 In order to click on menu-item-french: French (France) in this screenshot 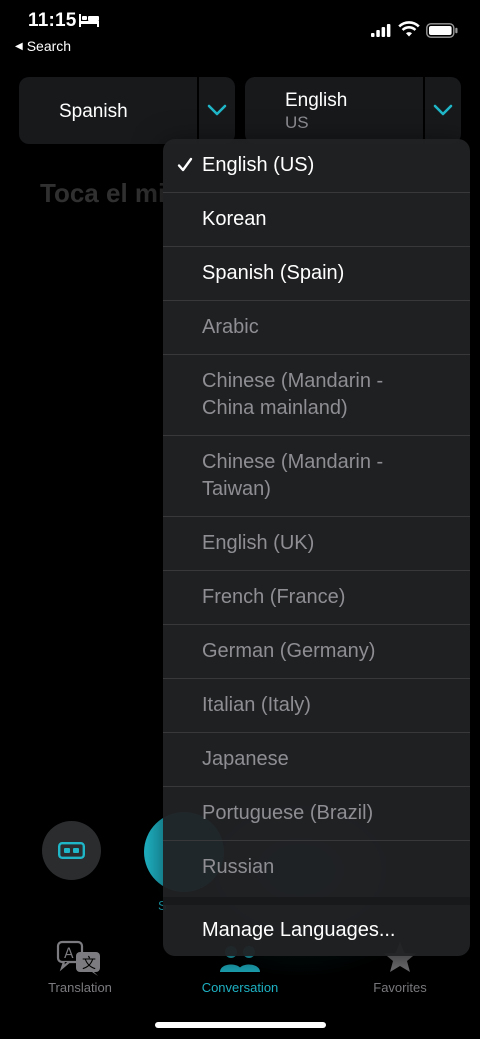, I will do `click(316, 598)`.